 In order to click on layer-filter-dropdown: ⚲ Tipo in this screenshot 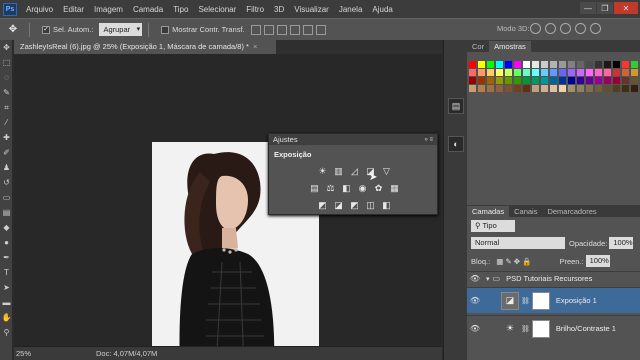, I will do `click(493, 226)`.